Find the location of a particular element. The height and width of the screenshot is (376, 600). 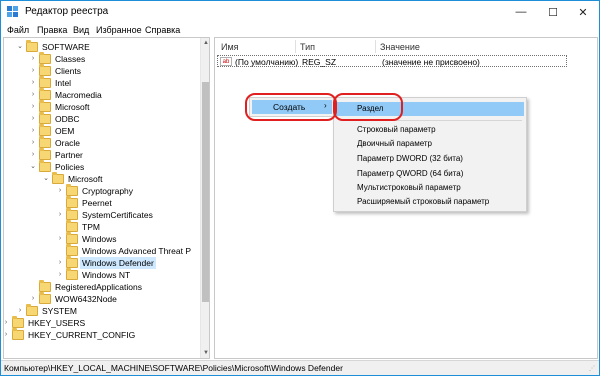

tree-item: ⌄ Microsoft is located at coordinates (101, 178).